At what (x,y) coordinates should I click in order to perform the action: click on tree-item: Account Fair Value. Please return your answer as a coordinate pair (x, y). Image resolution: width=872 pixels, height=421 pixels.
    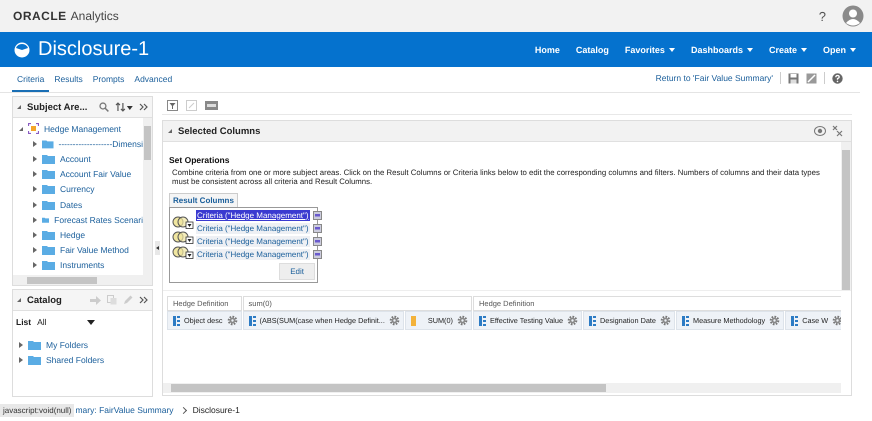
    Looking at the image, I should click on (96, 174).